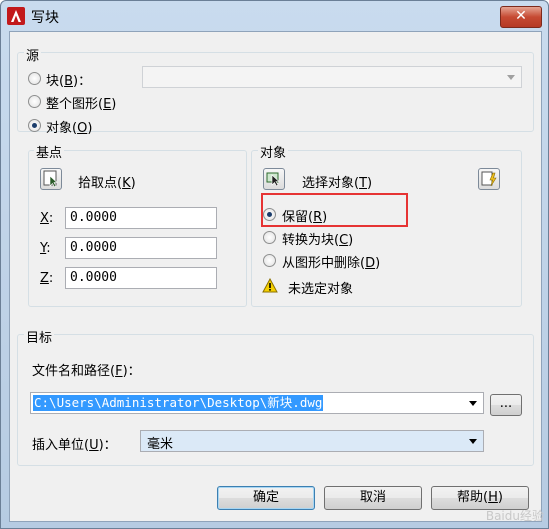 Image resolution: width=549 pixels, height=529 pixels. Describe the element at coordinates (331, 261) in the screenshot. I see `radio-delete-from-drawing-label: 从图形中删除(D)` at that location.